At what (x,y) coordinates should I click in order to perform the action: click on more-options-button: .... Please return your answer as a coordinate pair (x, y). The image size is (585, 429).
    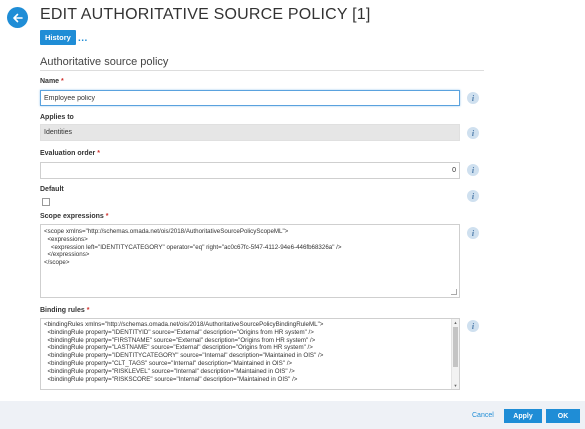
    Looking at the image, I should click on (83, 38).